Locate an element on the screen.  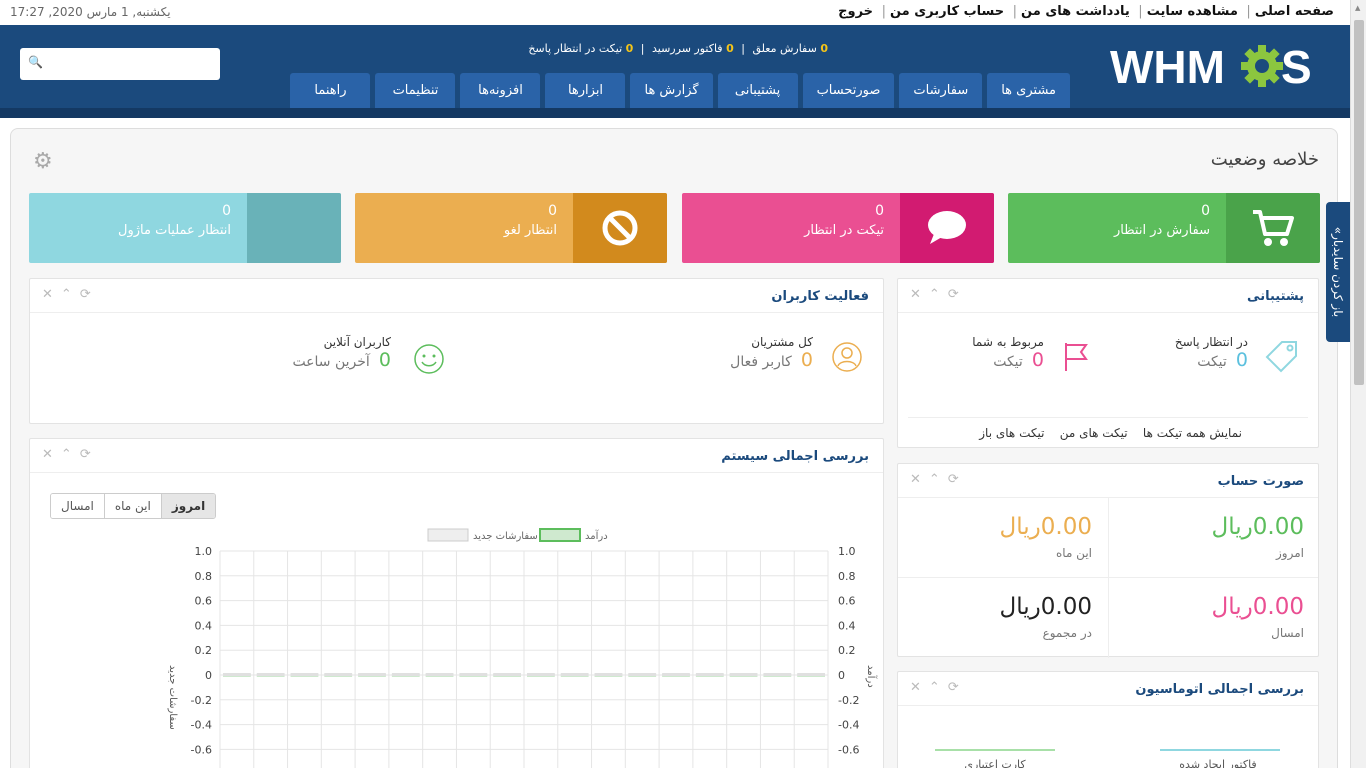
open-tickets-link: تیکت های باز is located at coordinates (1011, 433).